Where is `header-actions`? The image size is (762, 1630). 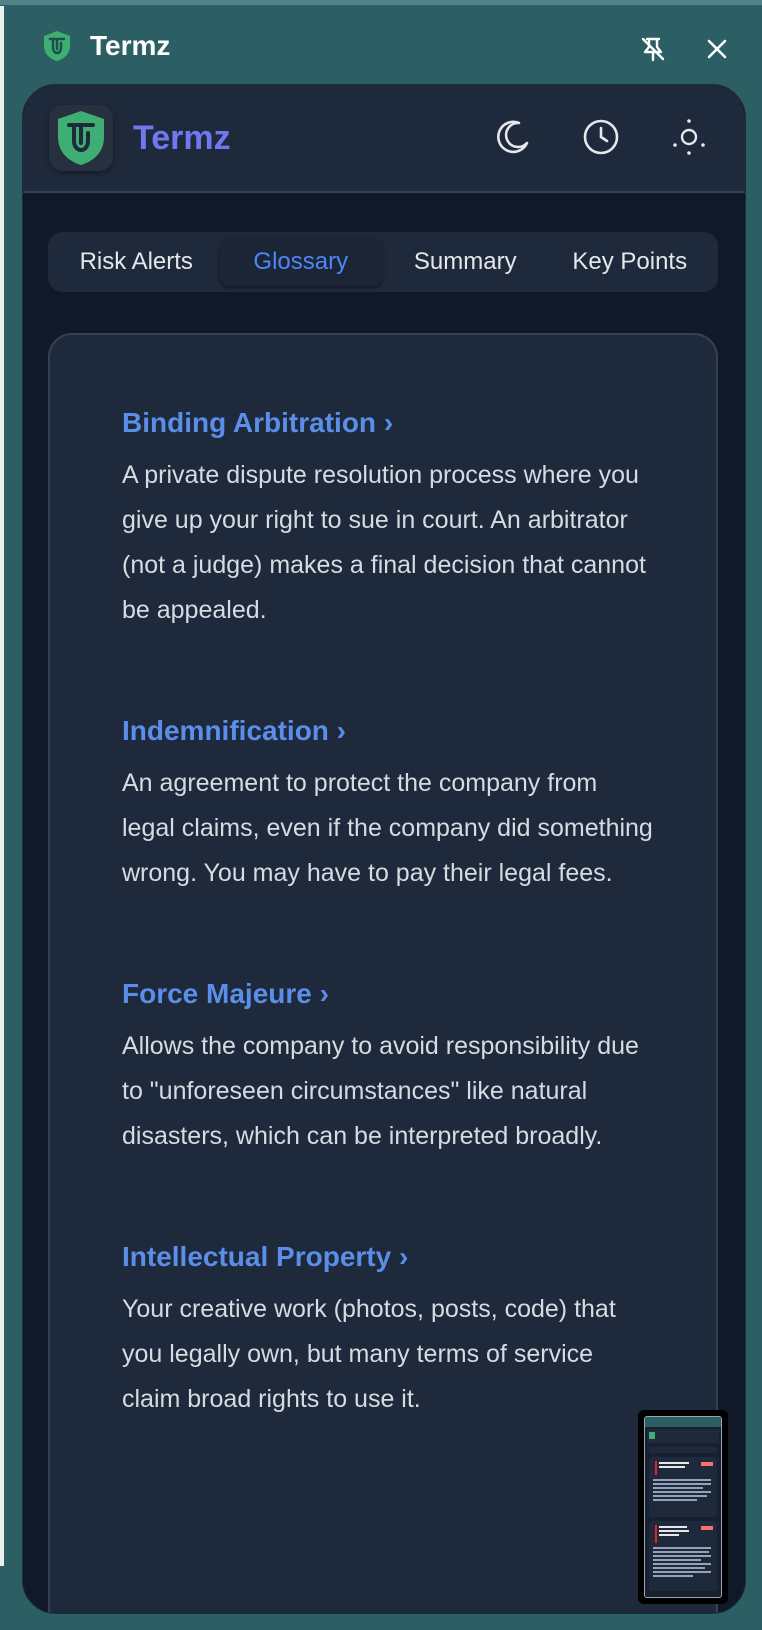
header-actions is located at coordinates (601, 137).